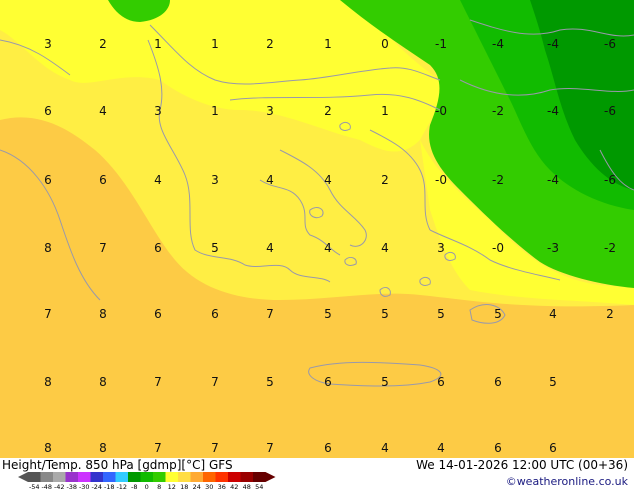 This screenshot has width=634, height=490. I want to click on forecast-datetime: We 14-01-2026 12:00 UTC (00+36), so click(522, 465).